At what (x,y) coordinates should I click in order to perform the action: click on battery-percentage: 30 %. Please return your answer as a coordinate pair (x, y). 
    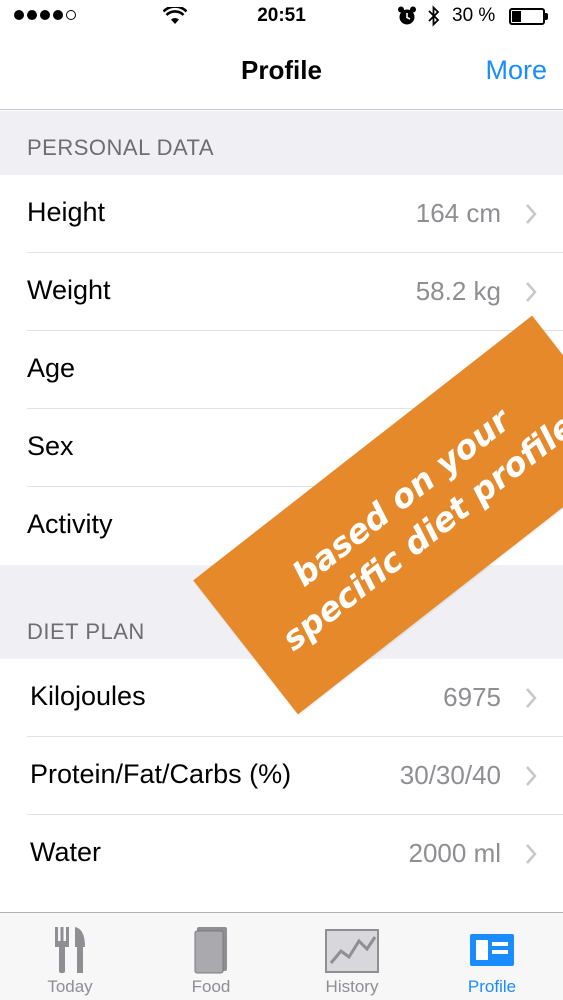
    Looking at the image, I should click on (474, 15).